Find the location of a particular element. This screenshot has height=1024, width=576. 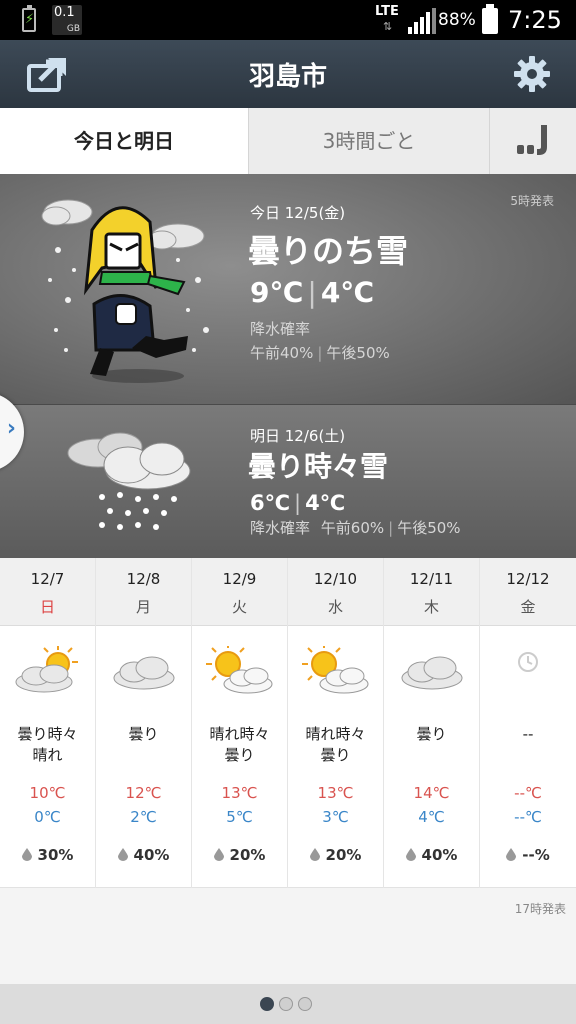

page-indicator-bar is located at coordinates (288, 1004).